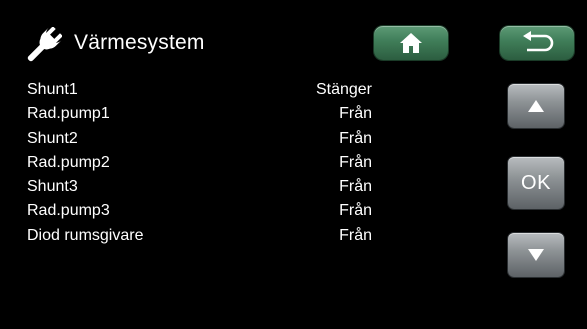 This screenshot has width=587, height=329. Describe the element at coordinates (199, 211) in the screenshot. I see `list-item: Rad.pump3 Från` at that location.